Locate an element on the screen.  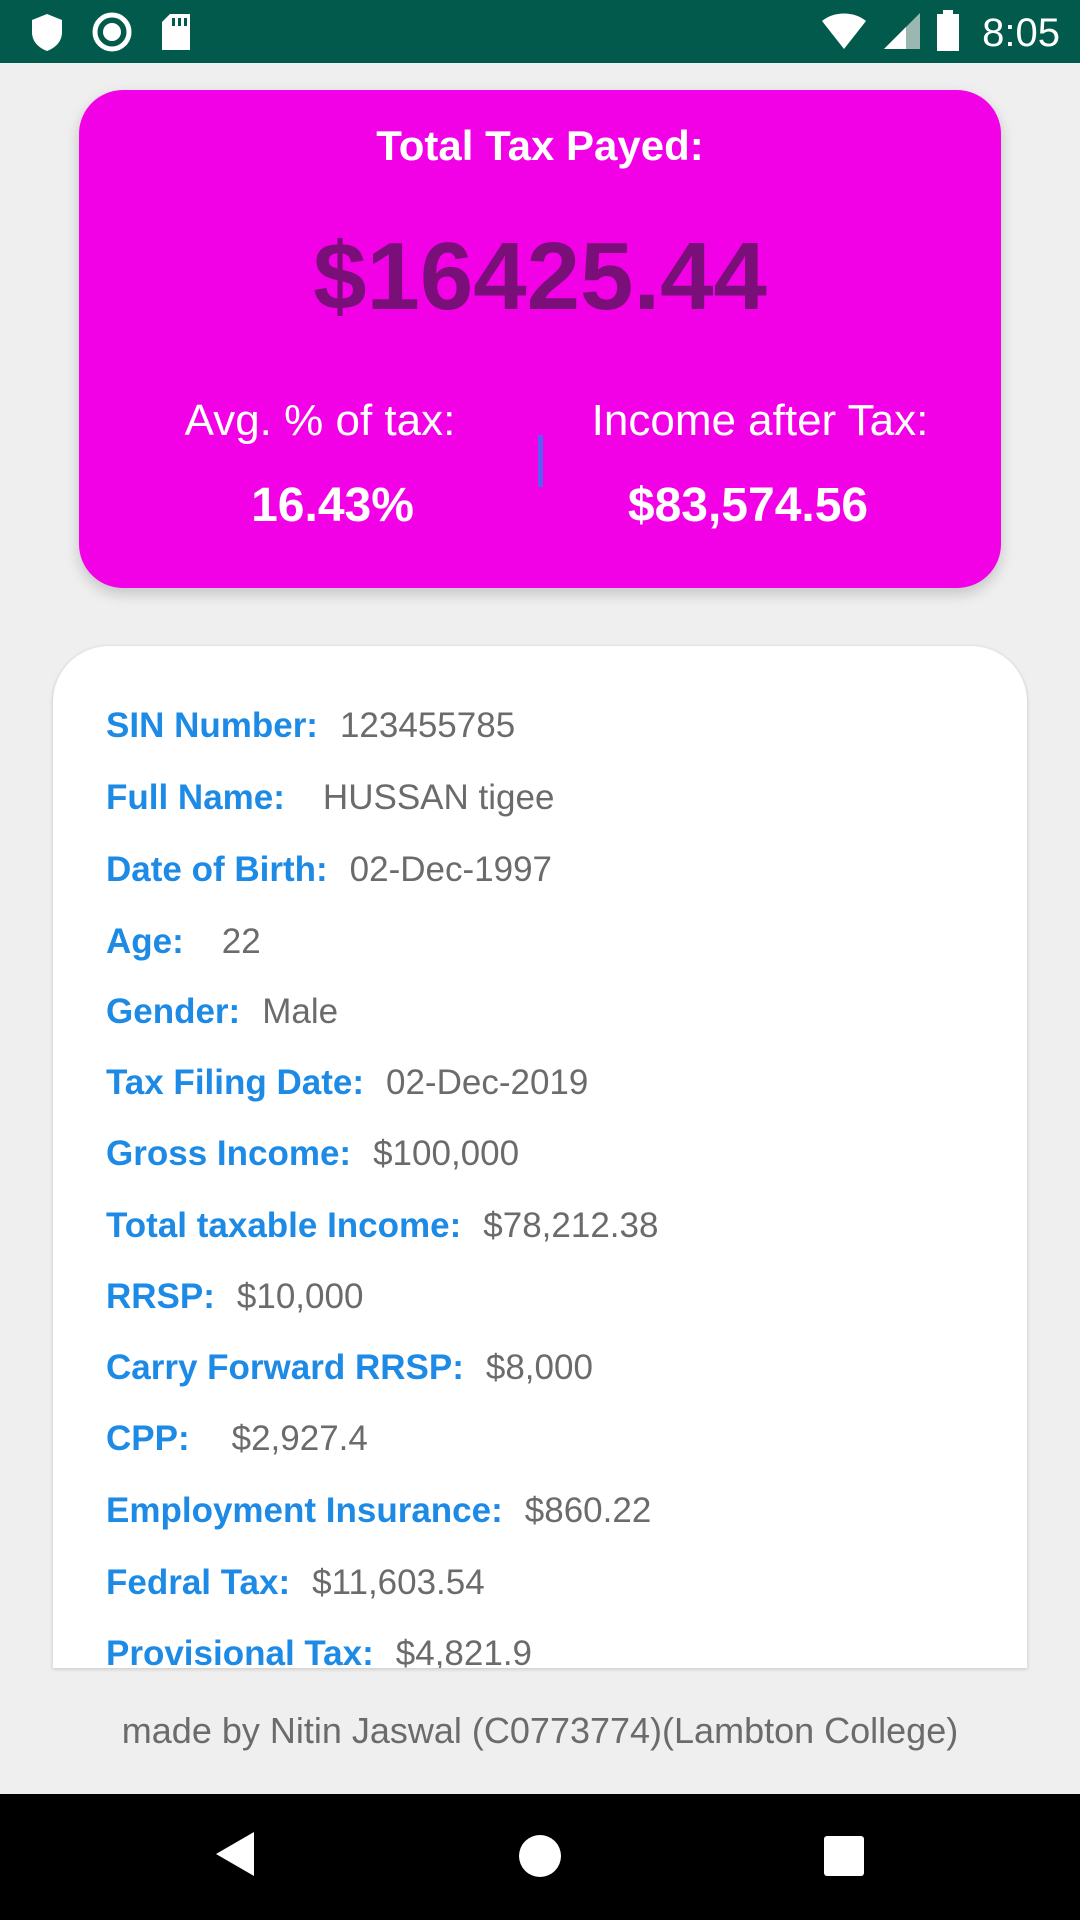
detail-value: $100,000 is located at coordinates (446, 1153).